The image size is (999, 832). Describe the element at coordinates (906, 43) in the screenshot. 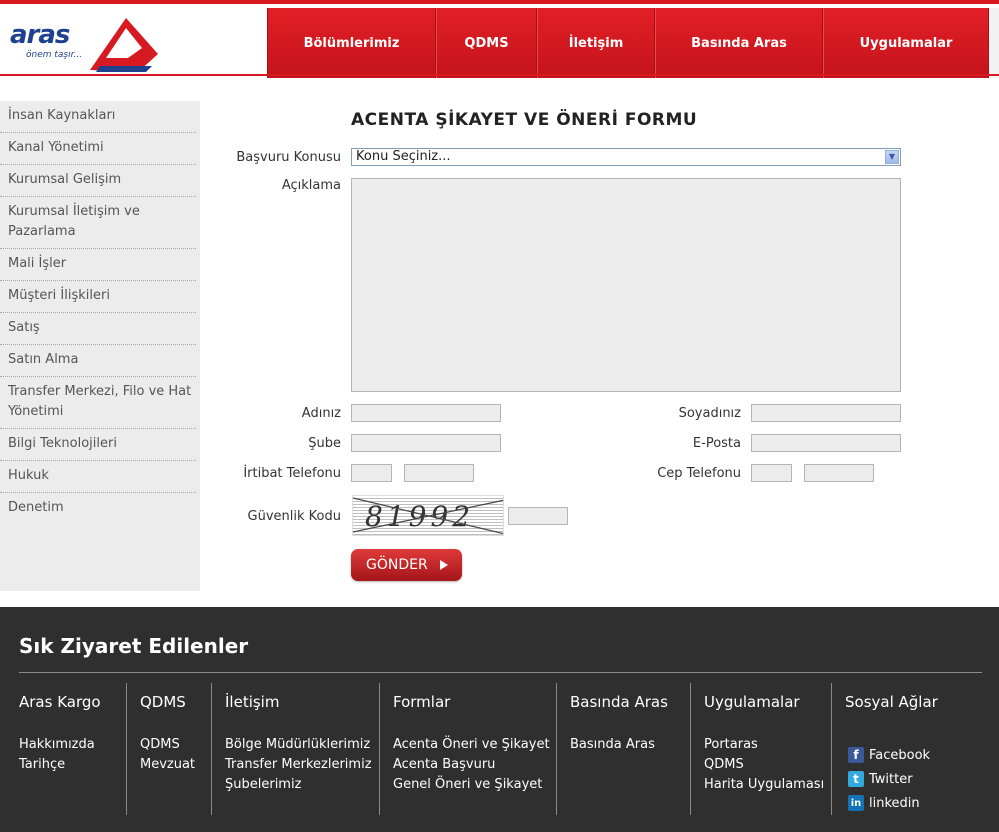

I see `nav-item-uygulamalar: Uygulamalar` at that location.